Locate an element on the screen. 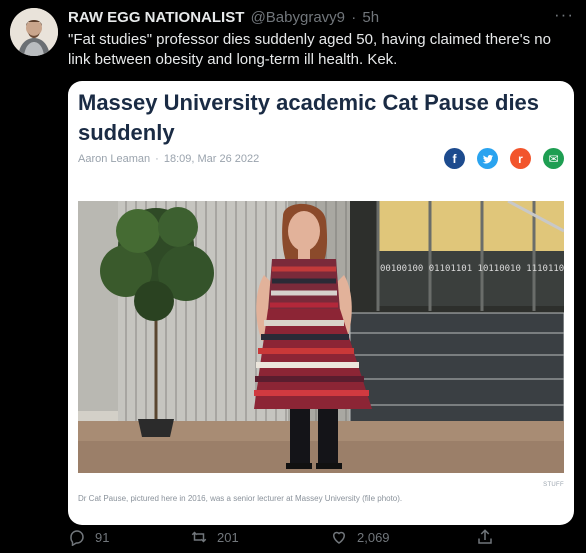 This screenshot has width=586, height=553. photo-credit: STUFF is located at coordinates (553, 485).